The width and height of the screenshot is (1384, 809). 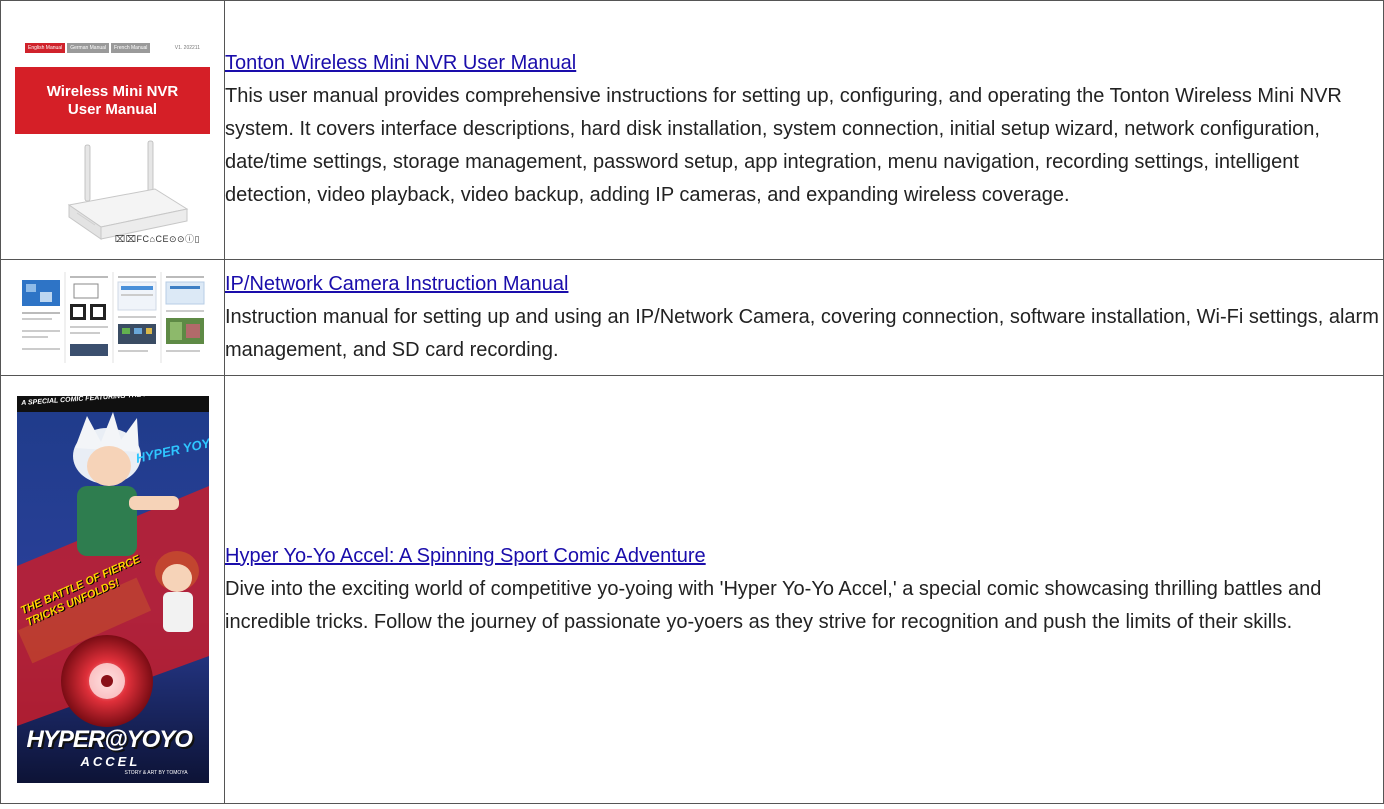 What do you see at coordinates (400, 63) in the screenshot?
I see `manual-title-link: Tonton Wireless Mini NVR User Manual` at bounding box center [400, 63].